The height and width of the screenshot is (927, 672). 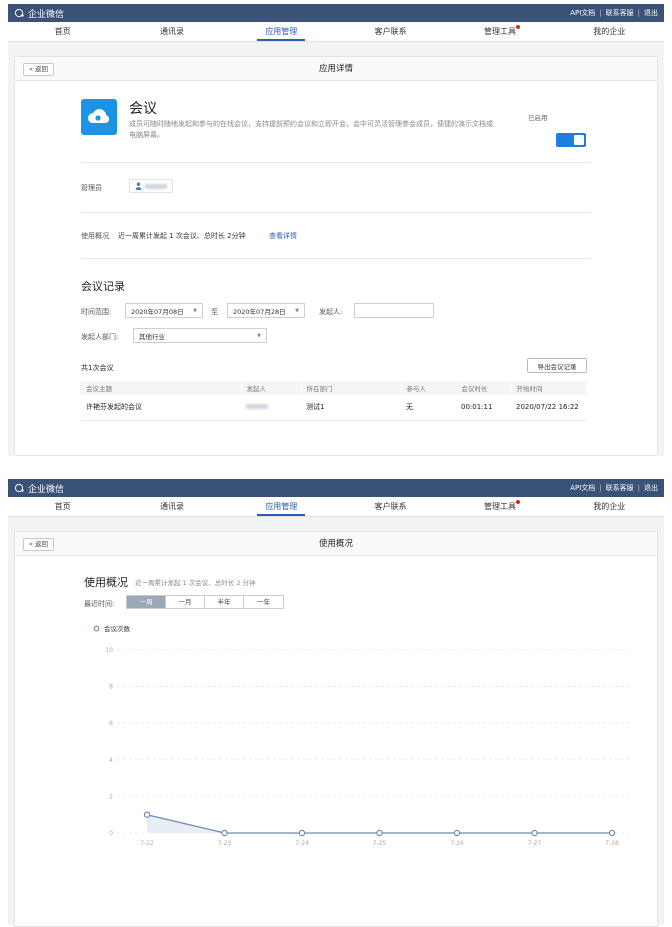 What do you see at coordinates (224, 602) in the screenshot?
I see `period-half-year: 半年` at bounding box center [224, 602].